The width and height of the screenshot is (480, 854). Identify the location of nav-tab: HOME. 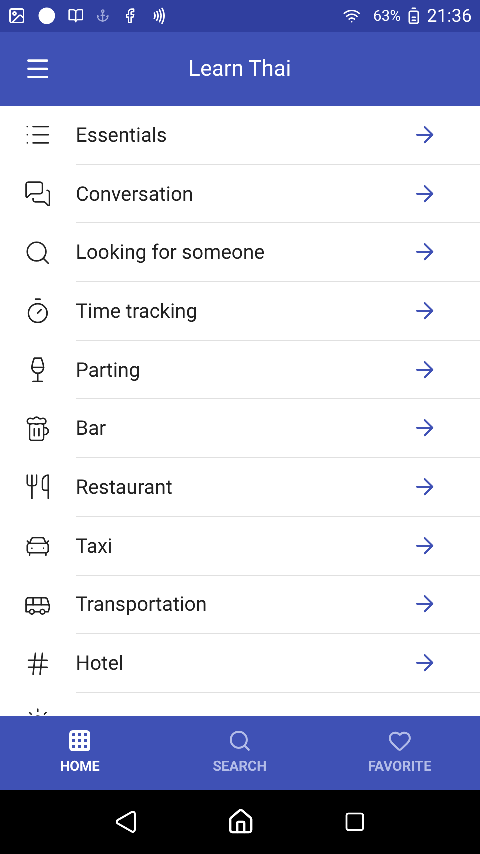
(80, 753).